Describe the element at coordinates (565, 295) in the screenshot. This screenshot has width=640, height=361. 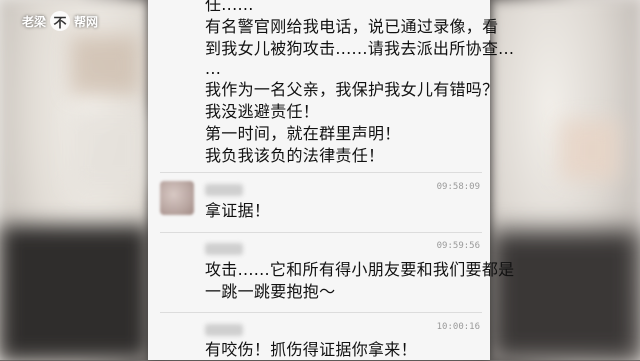
I see `background-right-sofa` at that location.